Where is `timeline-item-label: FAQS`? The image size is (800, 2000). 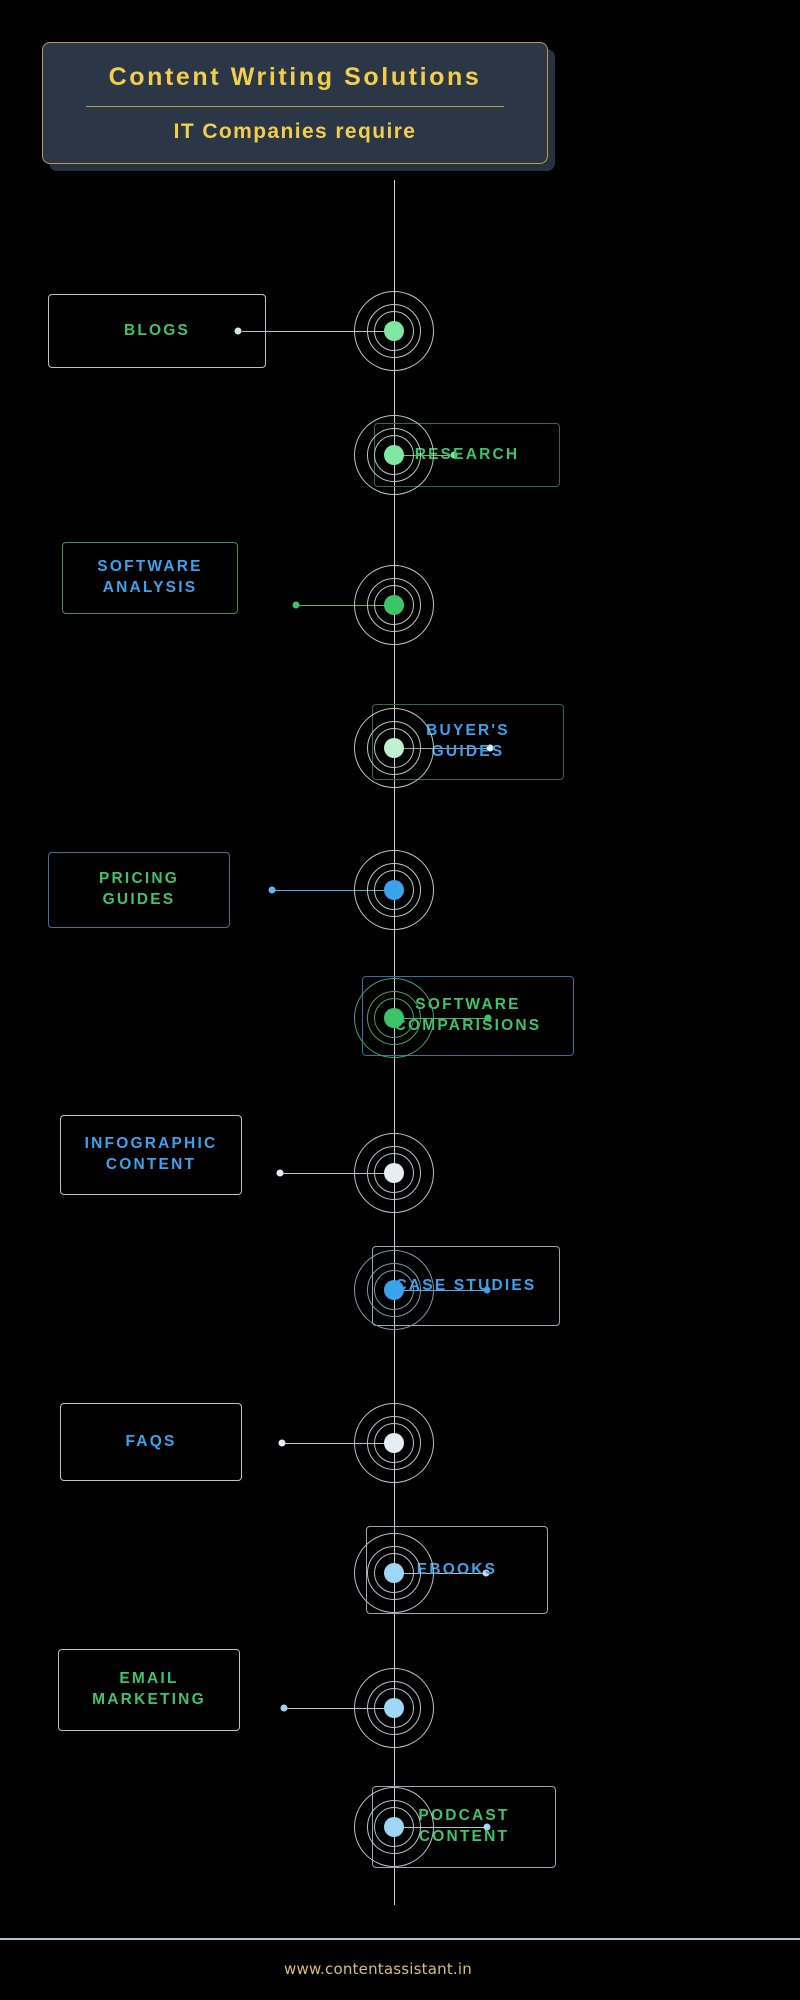
timeline-item-label: FAQS is located at coordinates (151, 1441).